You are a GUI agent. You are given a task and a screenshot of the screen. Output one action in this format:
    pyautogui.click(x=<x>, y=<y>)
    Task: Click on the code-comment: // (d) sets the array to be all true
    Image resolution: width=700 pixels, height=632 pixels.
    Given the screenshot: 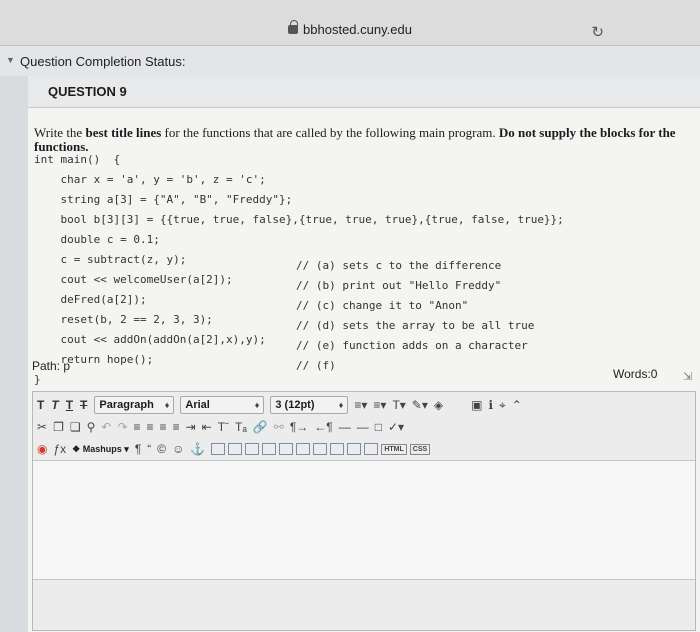 What is the action you would take?
    pyautogui.click(x=415, y=325)
    